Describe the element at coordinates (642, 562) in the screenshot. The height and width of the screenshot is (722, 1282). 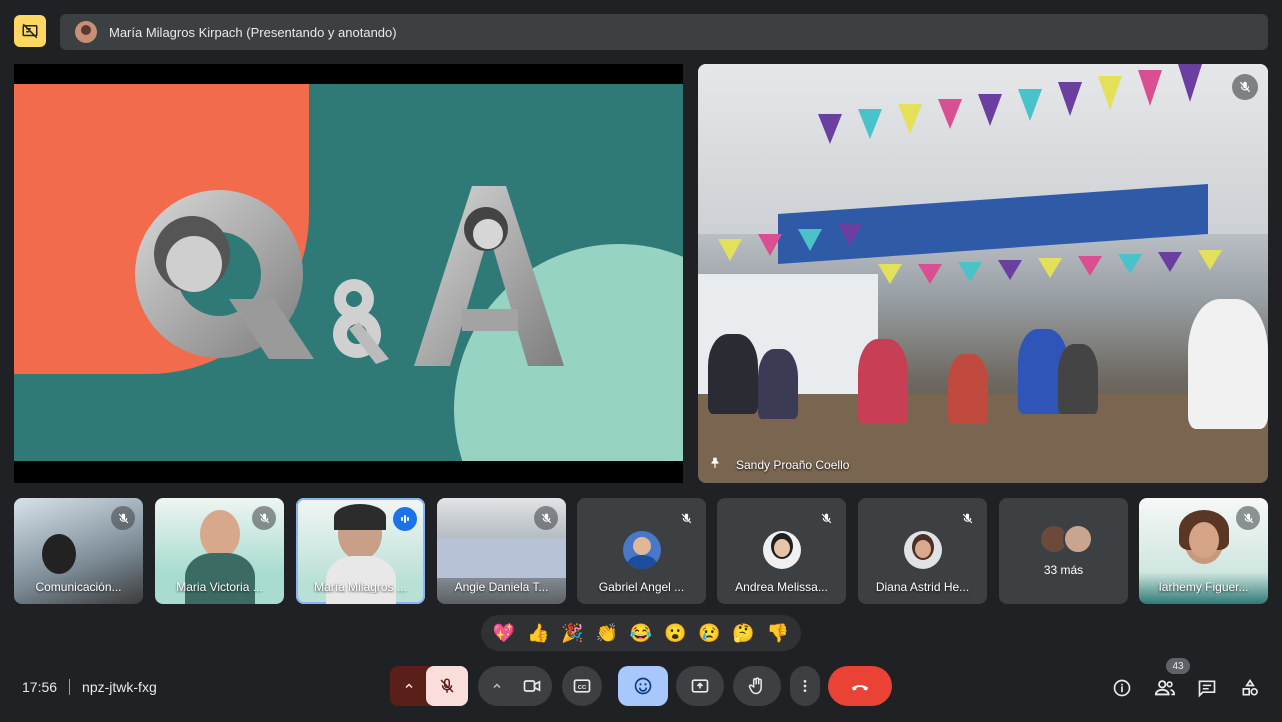
I see `avatar-body` at that location.